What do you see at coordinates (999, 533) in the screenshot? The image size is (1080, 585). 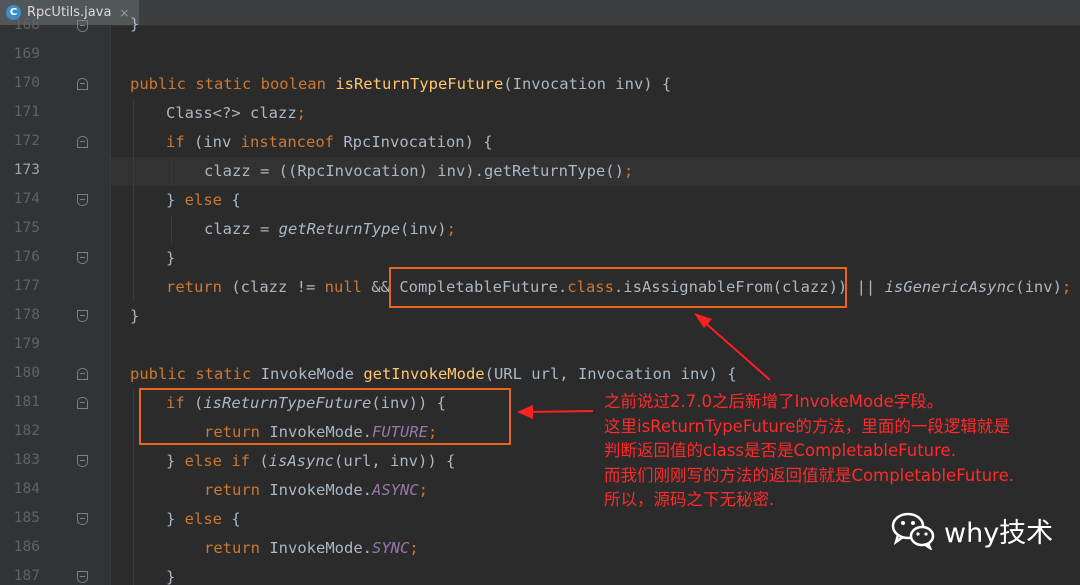 I see `watermark-text: why技术` at bounding box center [999, 533].